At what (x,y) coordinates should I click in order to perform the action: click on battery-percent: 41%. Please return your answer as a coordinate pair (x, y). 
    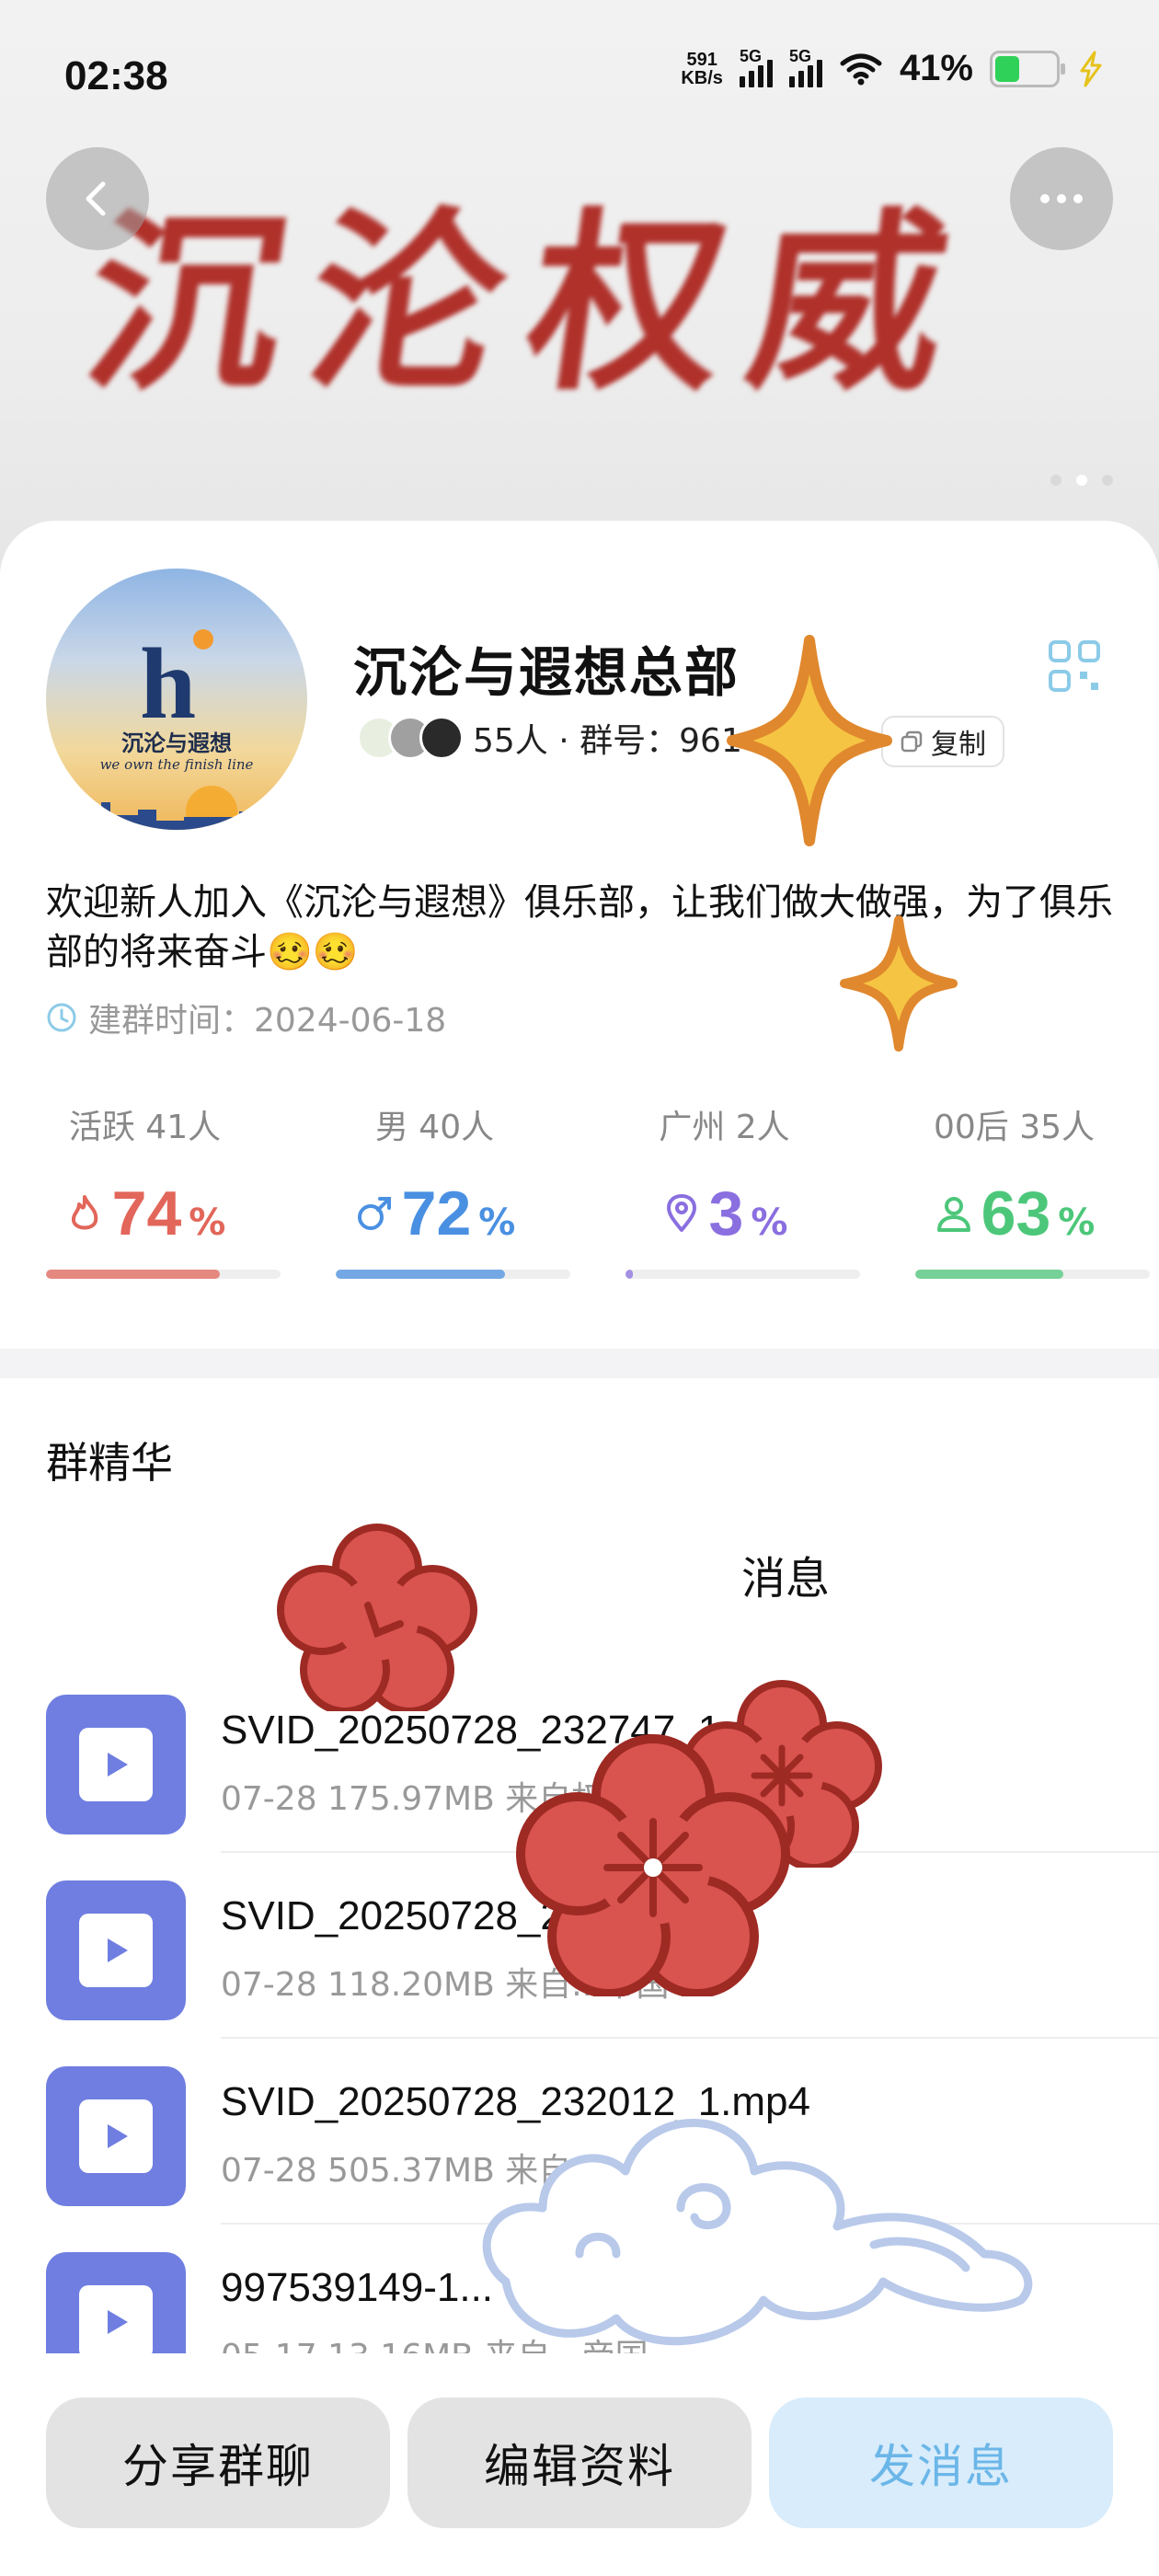
    Looking at the image, I should click on (936, 68).